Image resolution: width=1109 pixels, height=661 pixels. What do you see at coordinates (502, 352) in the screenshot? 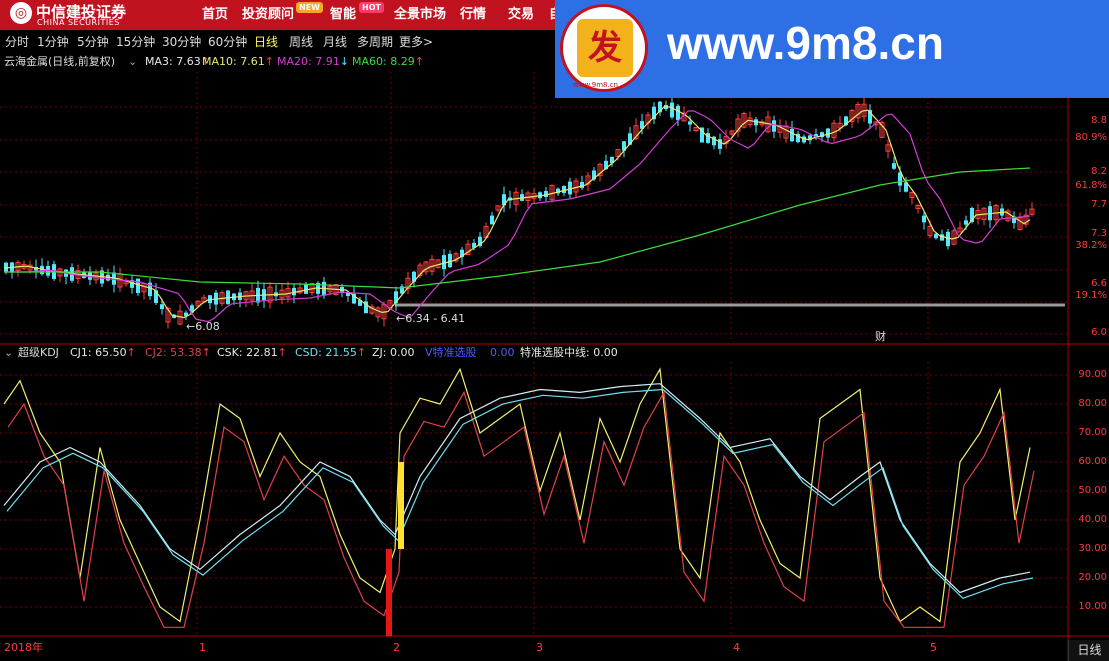
I see `v-select-value: 0.00` at bounding box center [502, 352].